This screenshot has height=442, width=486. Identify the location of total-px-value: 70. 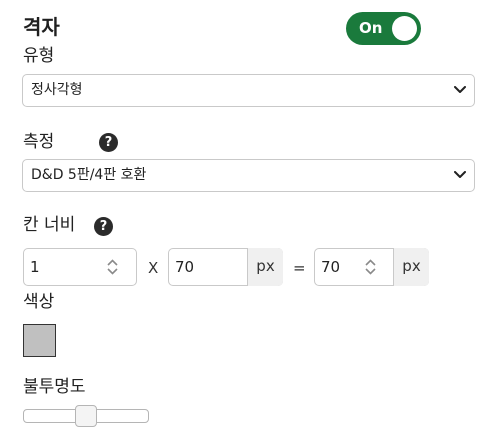
(331, 267).